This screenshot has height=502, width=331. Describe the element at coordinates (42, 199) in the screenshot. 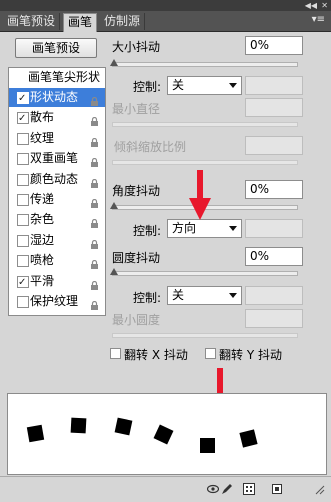

I see `list-item-label: 传递` at that location.